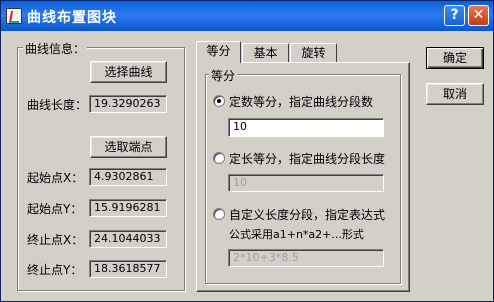 This screenshot has width=494, height=302. What do you see at coordinates (301, 102) in the screenshot?
I see `option-fixed-count-label: 定数等分，指定曲线分段数` at bounding box center [301, 102].